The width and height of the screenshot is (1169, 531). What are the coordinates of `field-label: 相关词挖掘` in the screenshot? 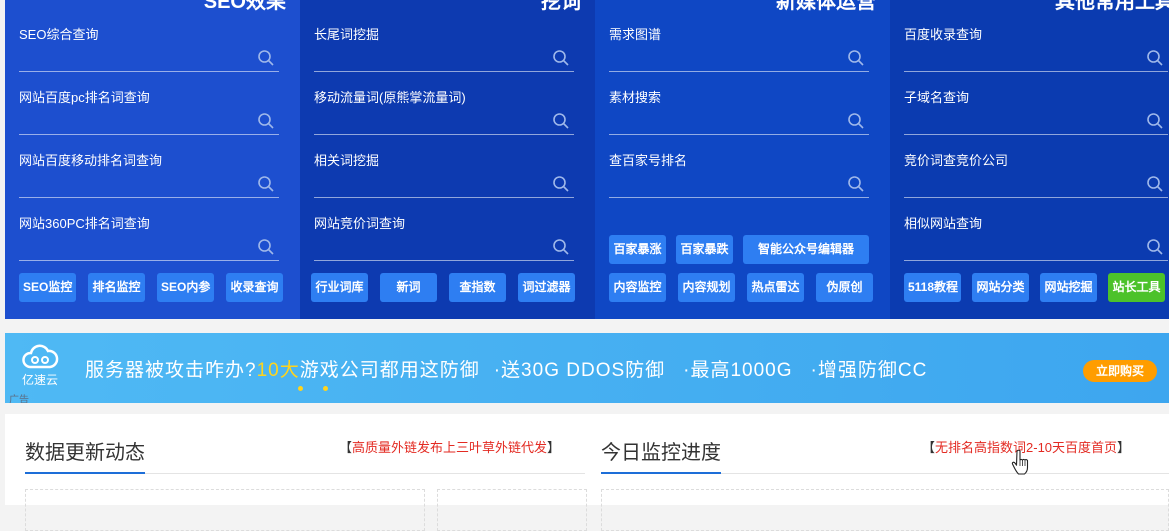 It's located at (347, 160).